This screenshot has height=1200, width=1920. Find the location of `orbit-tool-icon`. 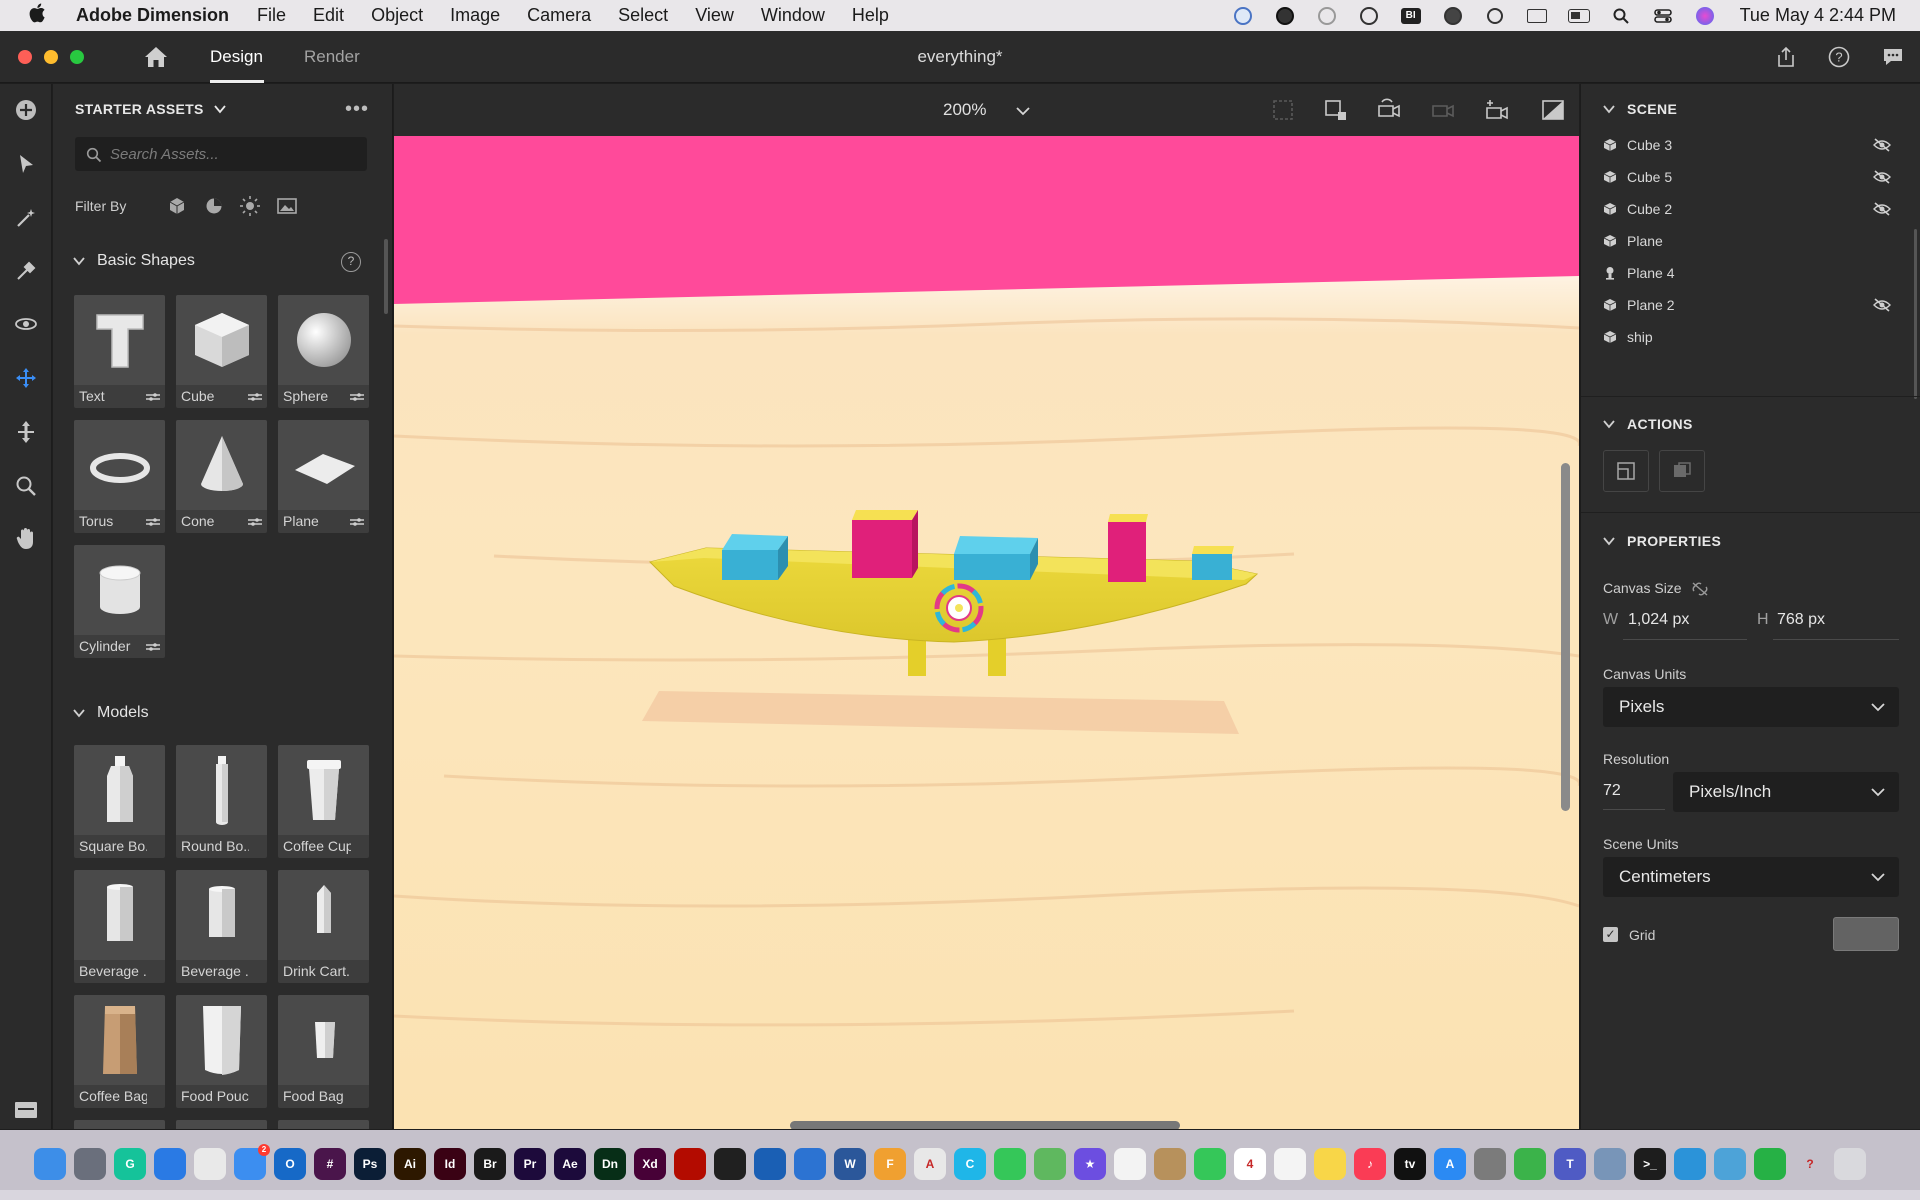

orbit-tool-icon is located at coordinates (26, 324).